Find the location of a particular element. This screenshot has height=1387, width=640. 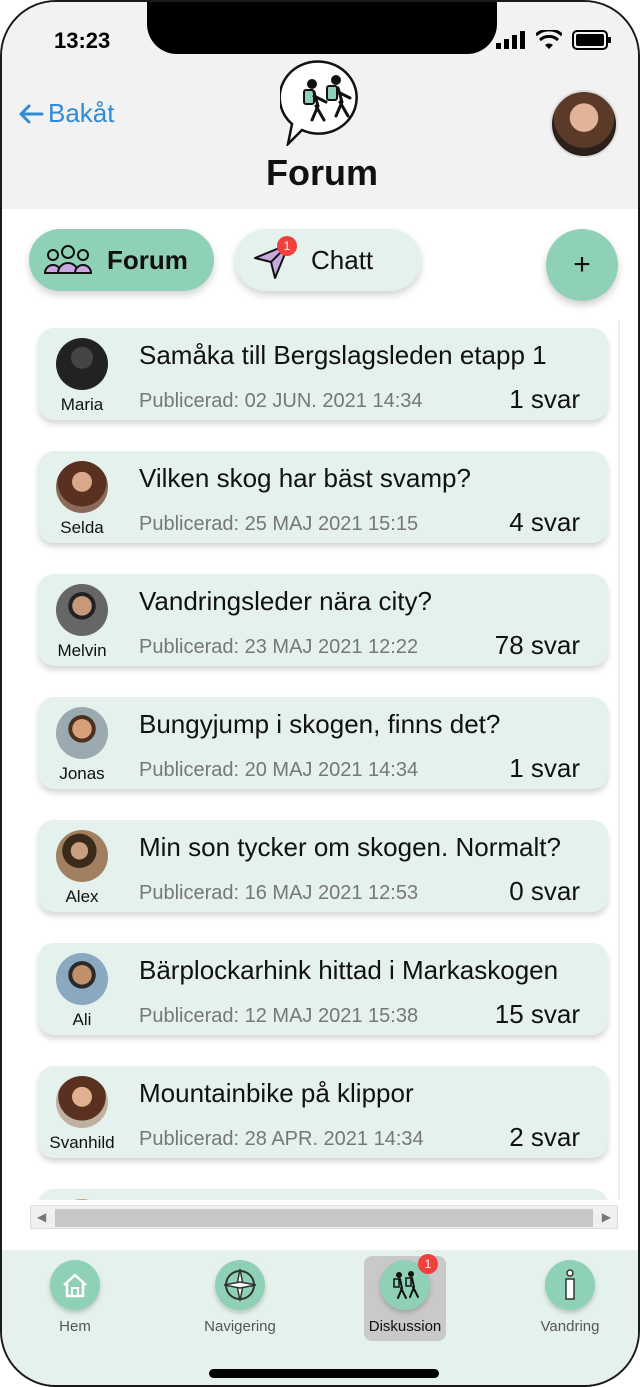

cellular-signal-icon is located at coordinates (510, 40).